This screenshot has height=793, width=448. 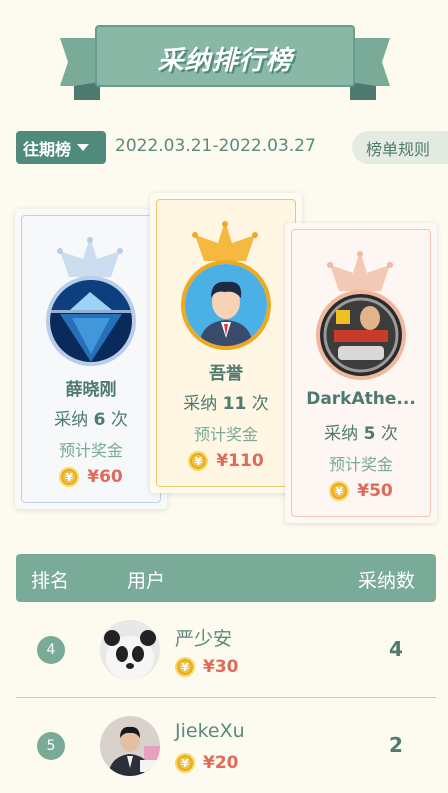 I want to click on table-row: 5 JiekeXu ¥ ¥20 2, so click(x=226, y=745).